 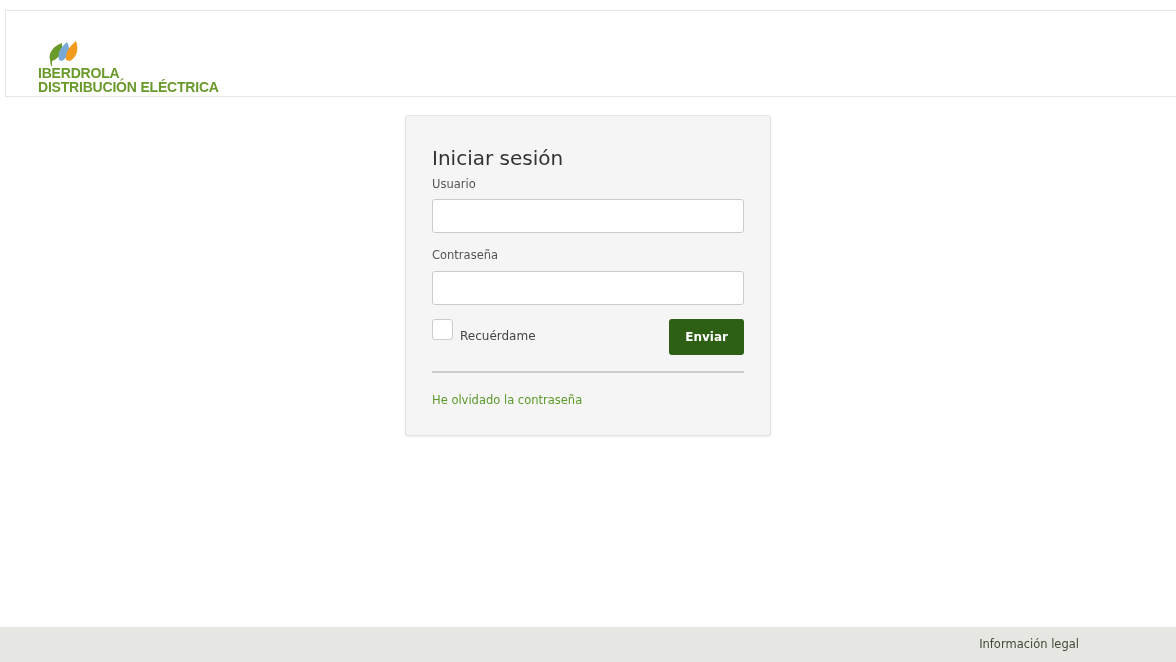 What do you see at coordinates (442, 329) in the screenshot?
I see `remember-checkbox` at bounding box center [442, 329].